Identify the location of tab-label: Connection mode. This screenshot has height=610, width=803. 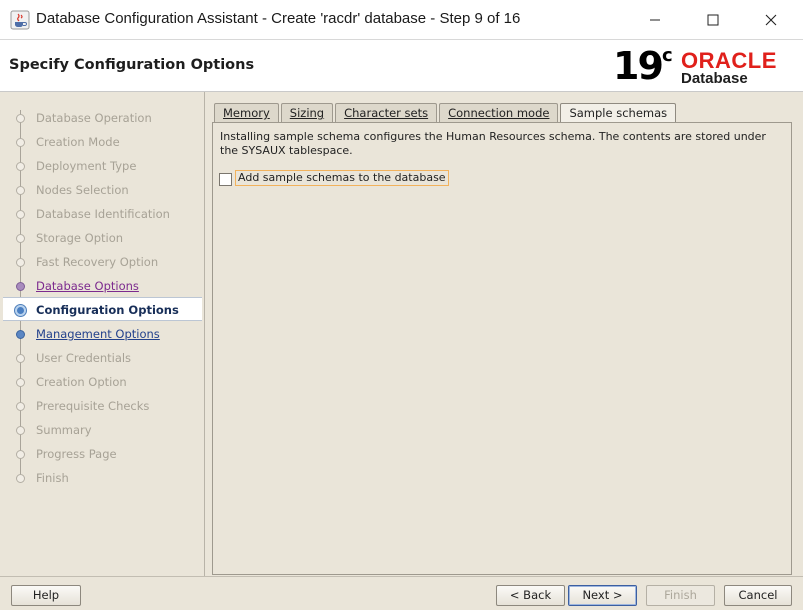
(499, 113).